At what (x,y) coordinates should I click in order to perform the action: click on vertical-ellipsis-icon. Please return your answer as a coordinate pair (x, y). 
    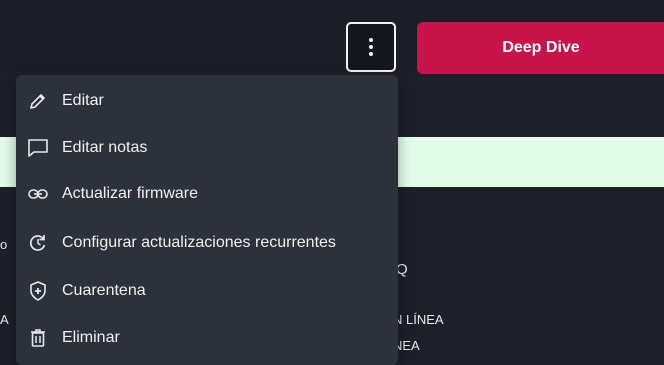
    Looking at the image, I should click on (371, 47).